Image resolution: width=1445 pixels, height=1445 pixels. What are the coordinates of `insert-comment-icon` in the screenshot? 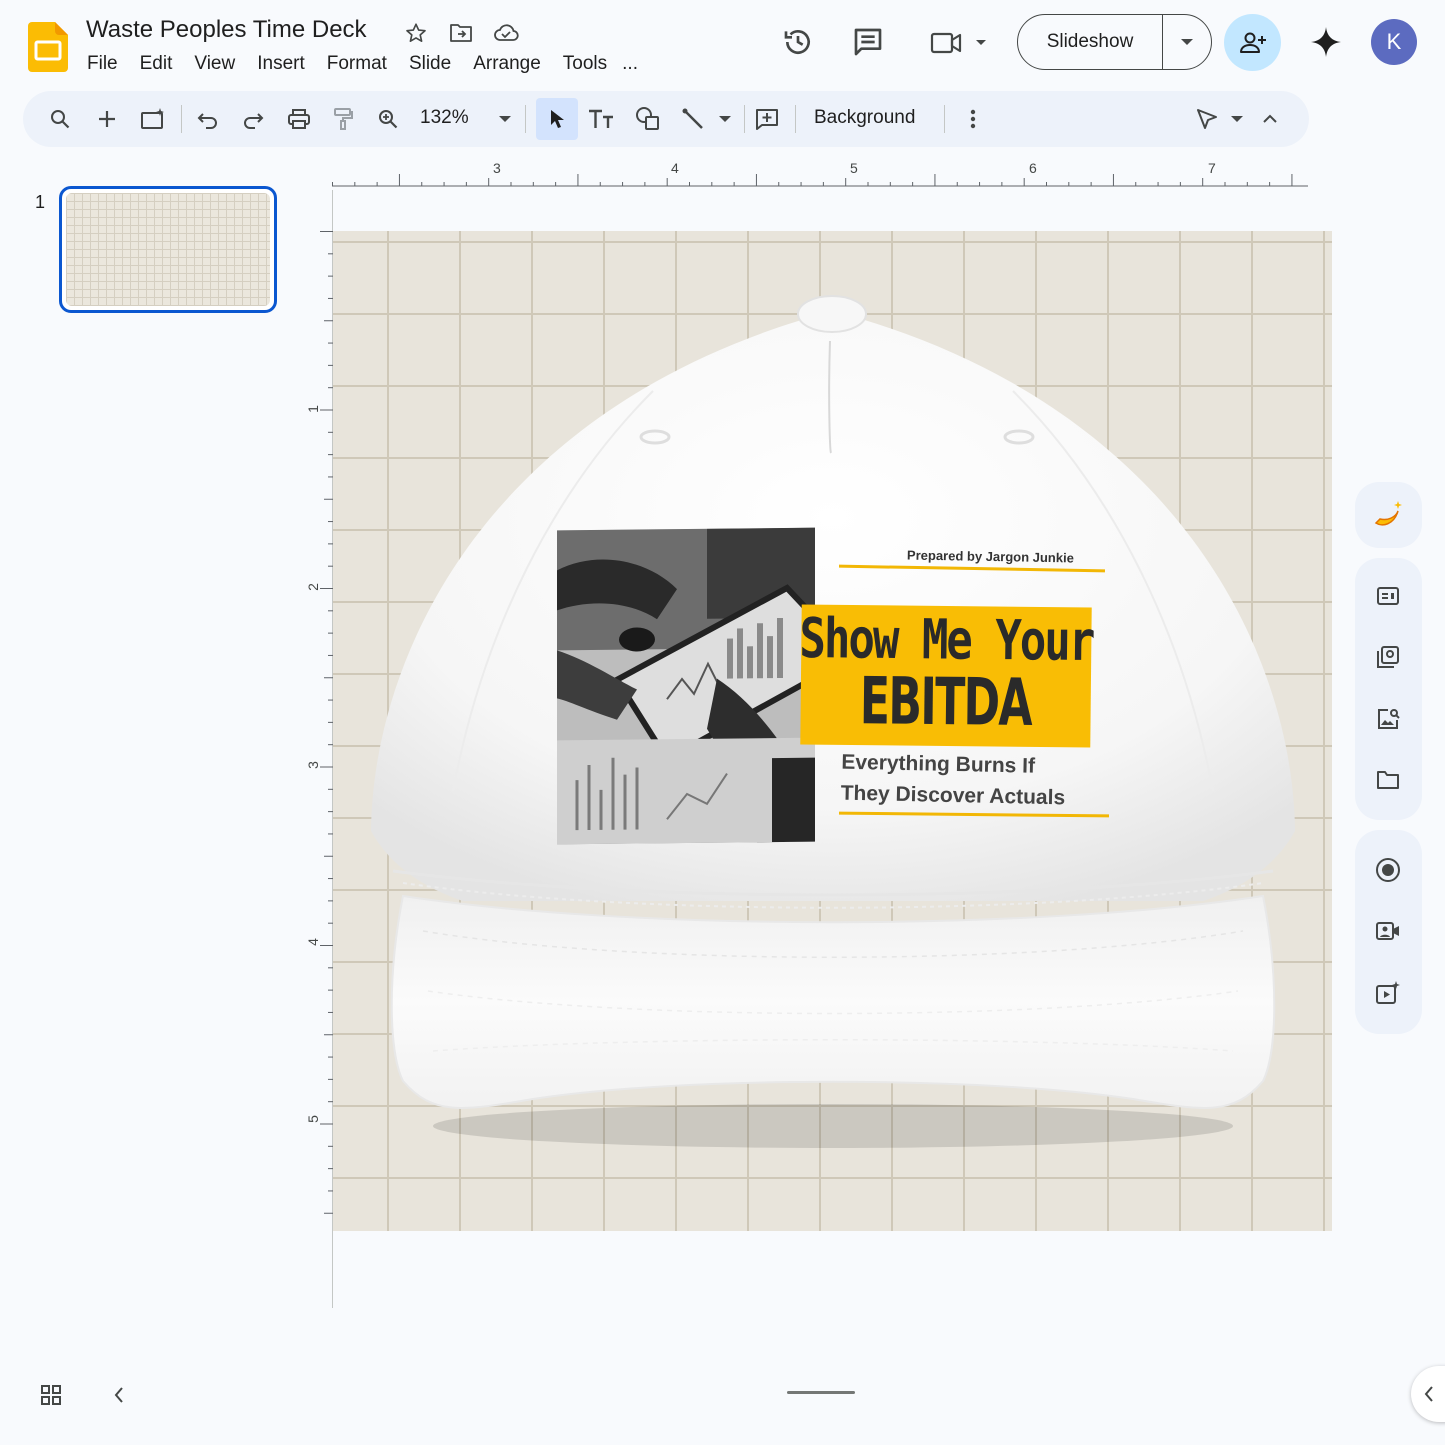 It's located at (767, 119).